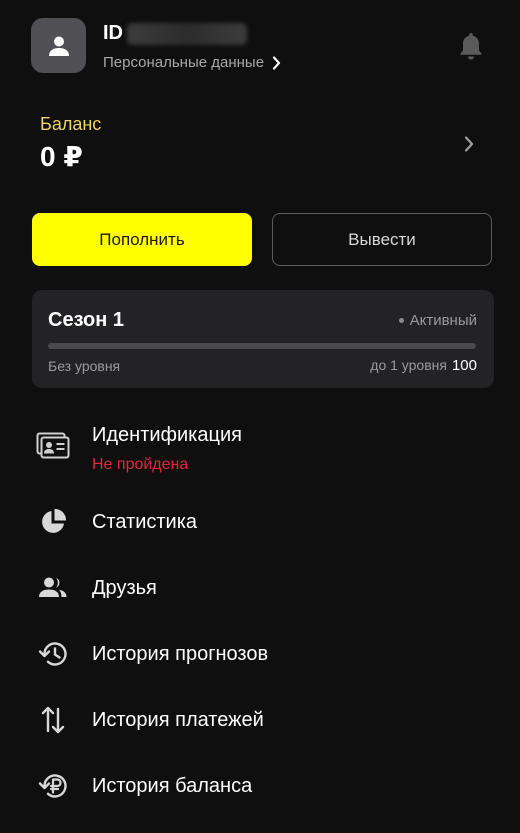 The image size is (520, 833). Describe the element at coordinates (71, 124) in the screenshot. I see `balance-label: Баланс` at that location.